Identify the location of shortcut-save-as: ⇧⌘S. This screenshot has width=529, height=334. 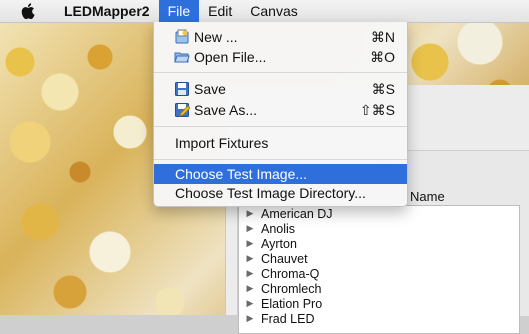
(377, 110).